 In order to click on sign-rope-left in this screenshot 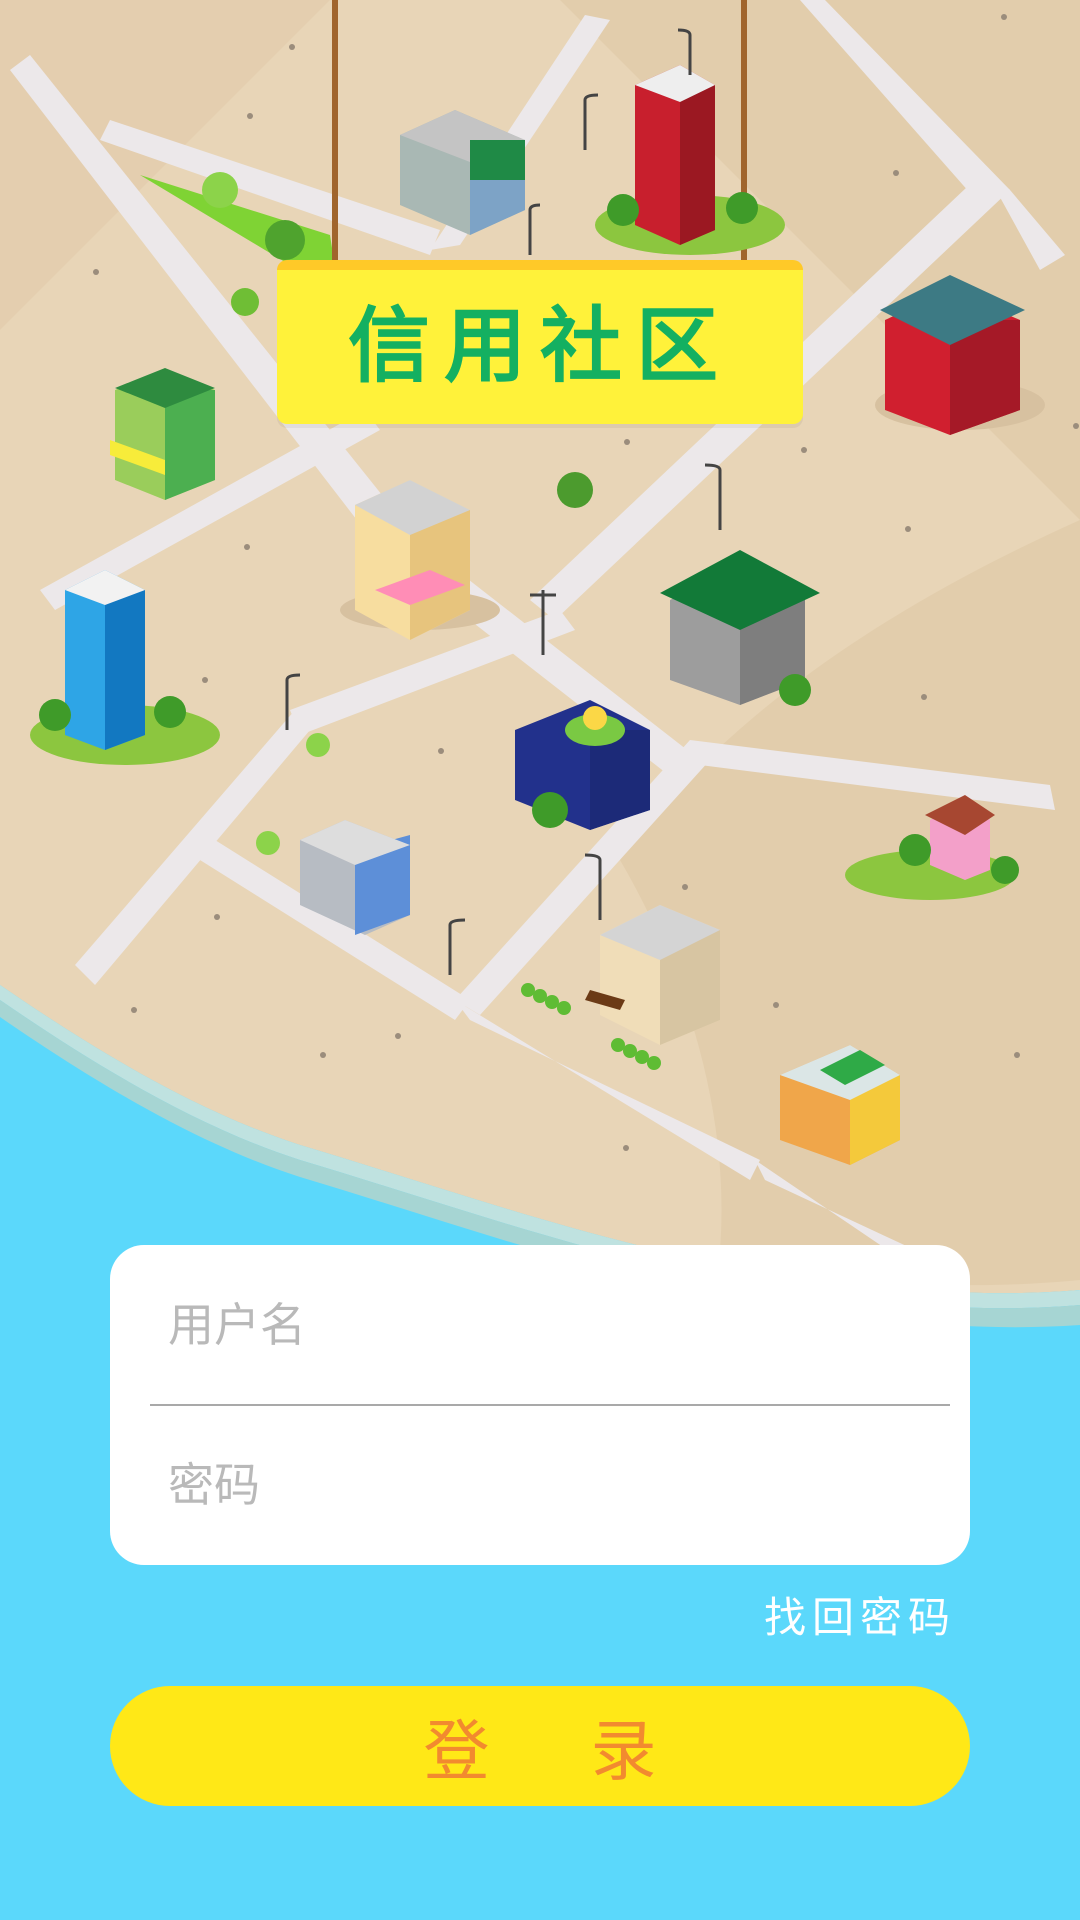, I will do `click(335, 132)`.